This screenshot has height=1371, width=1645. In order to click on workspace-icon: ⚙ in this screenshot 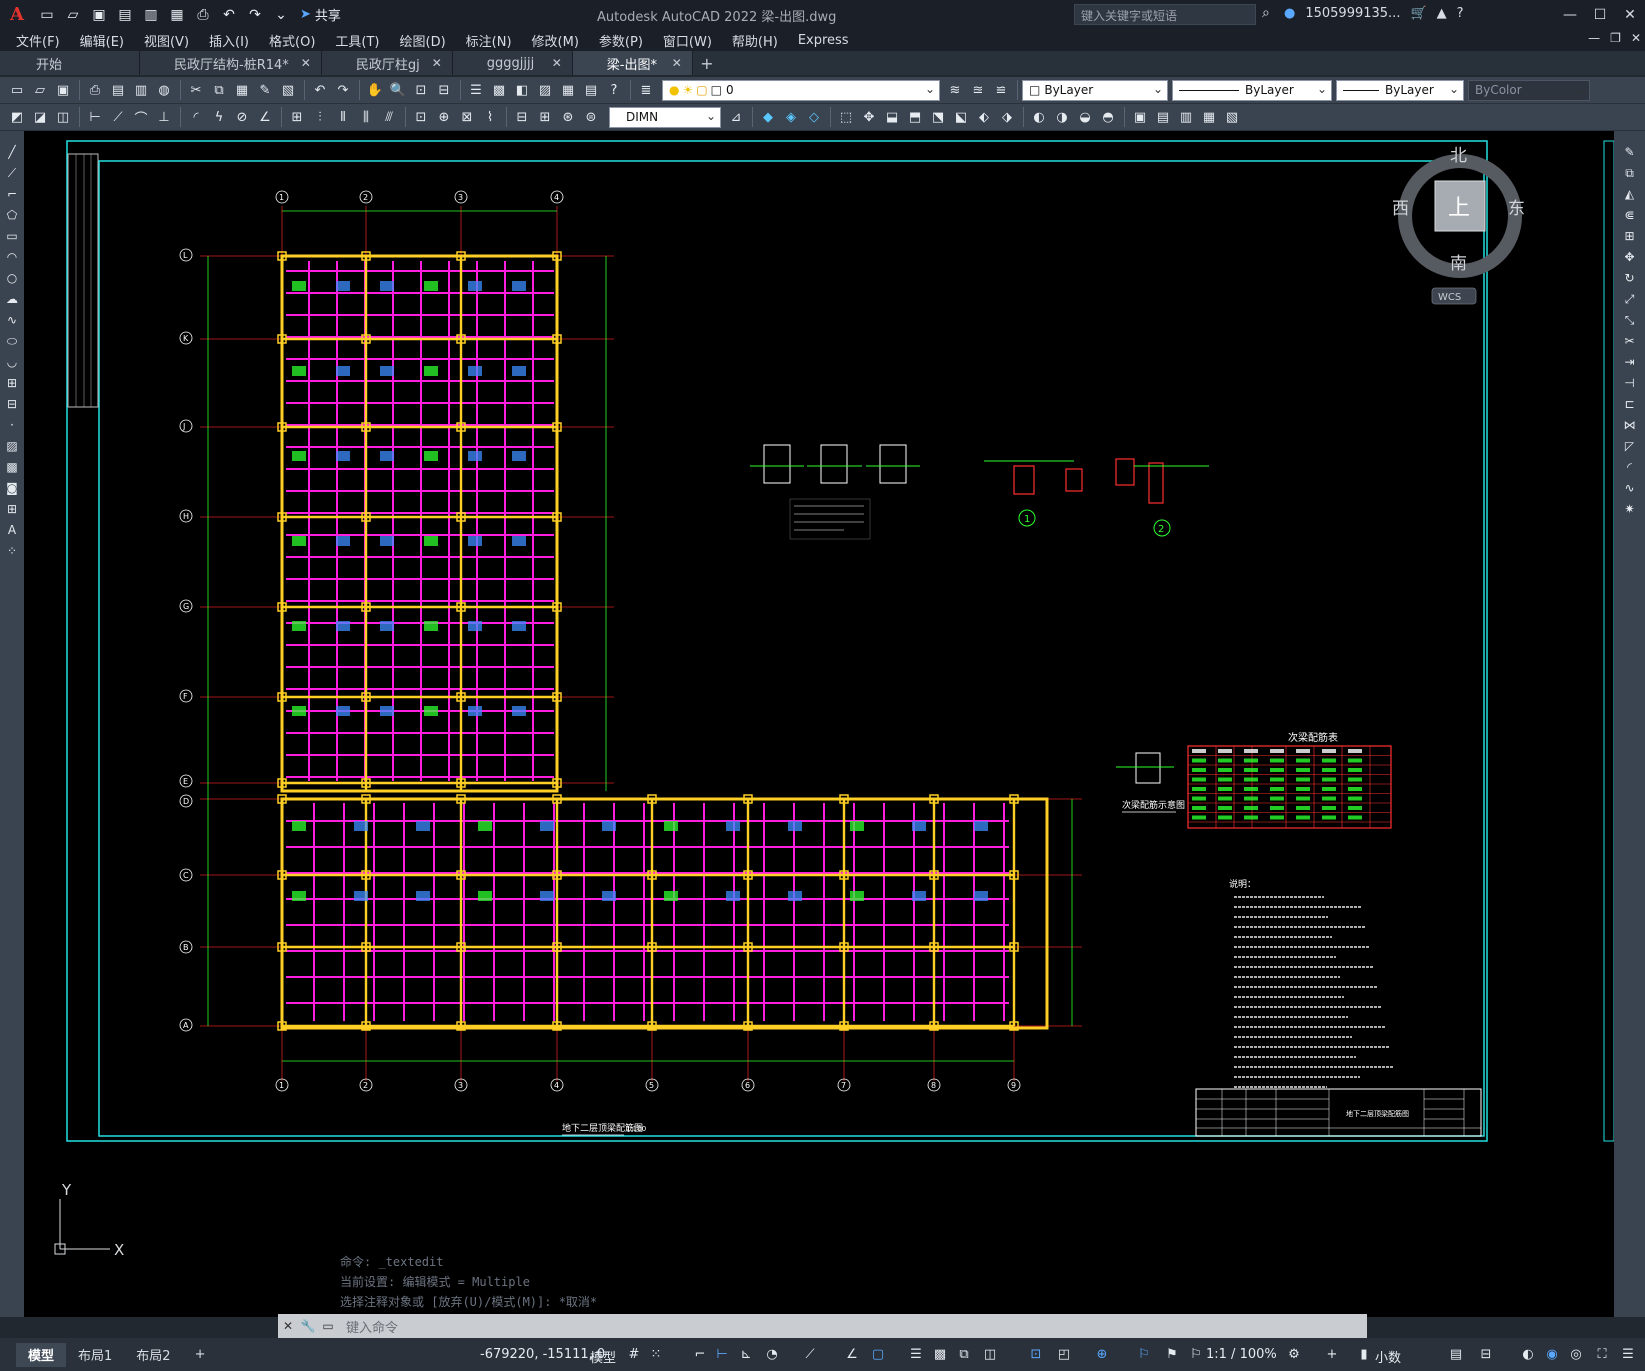, I will do `click(1294, 1354)`.